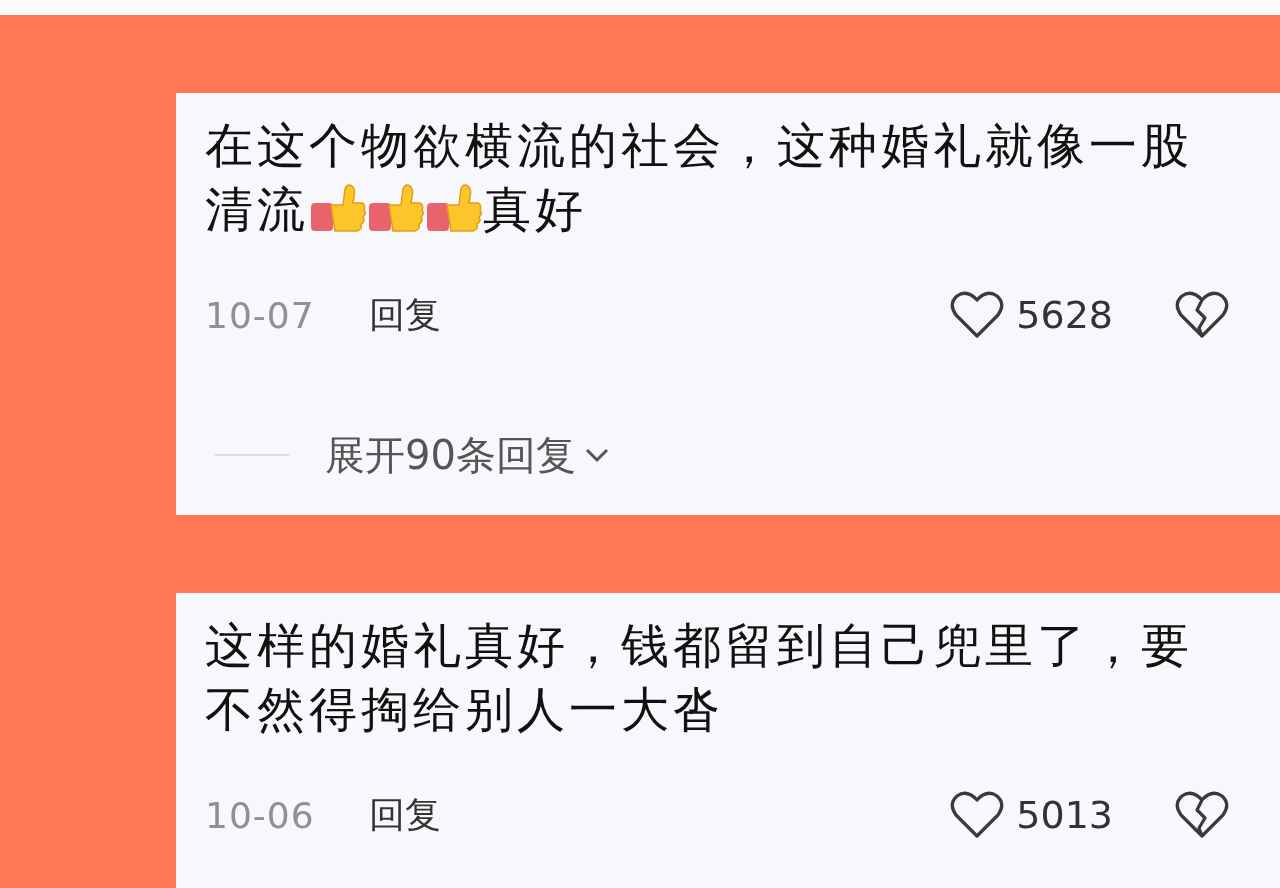  I want to click on like-count: 5013, so click(1064, 815).